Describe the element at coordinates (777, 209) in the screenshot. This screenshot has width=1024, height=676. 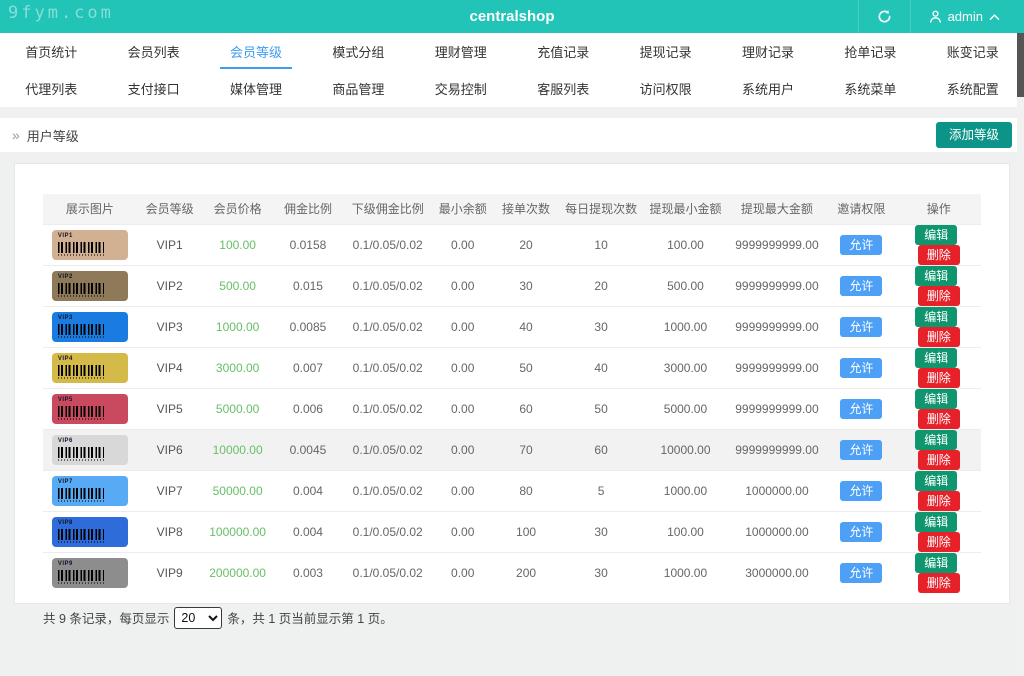
I see `column-header: 提现最大金额` at that location.